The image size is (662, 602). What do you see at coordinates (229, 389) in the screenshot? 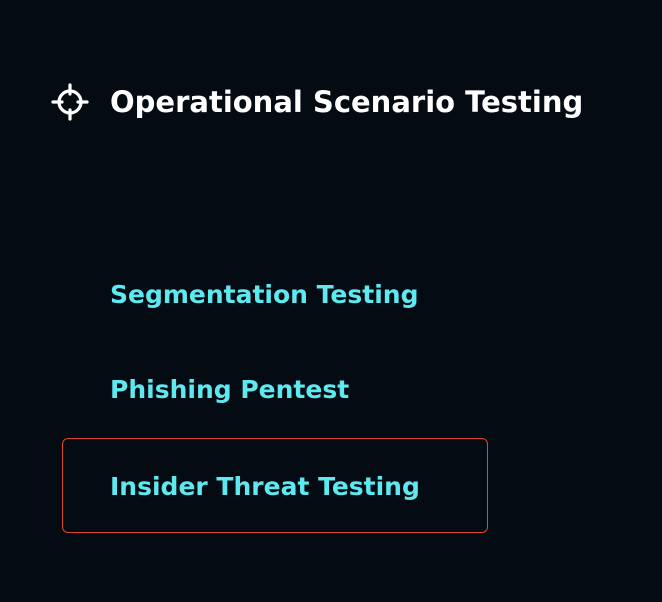
I see `menu-item-phishing-pentest: Phishing Pentest` at bounding box center [229, 389].